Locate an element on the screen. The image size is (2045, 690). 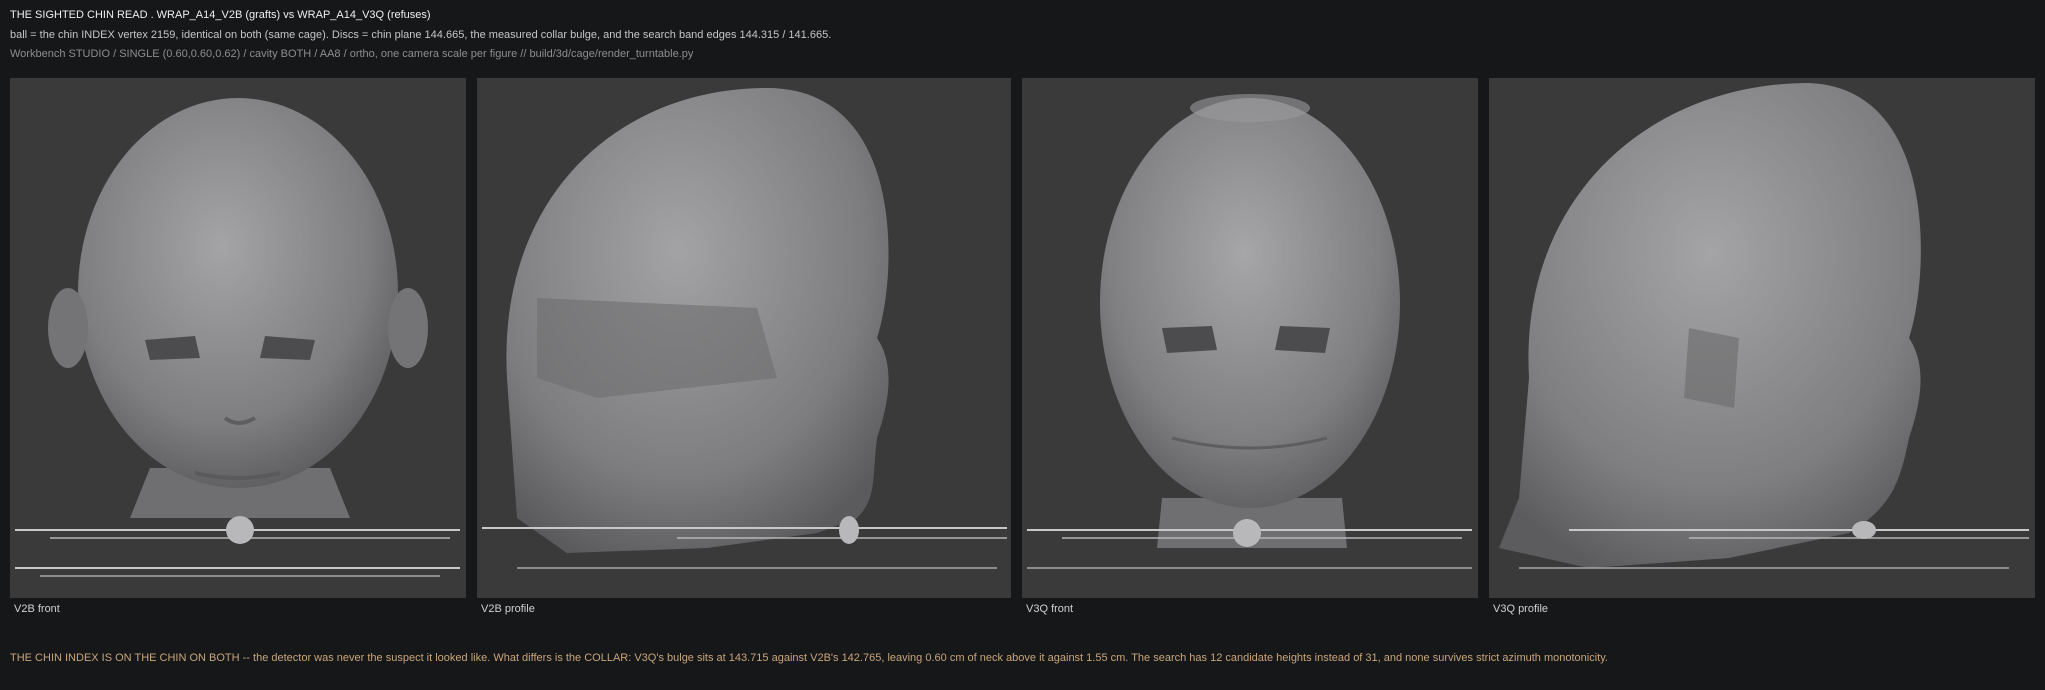
head-render-v3q-front is located at coordinates (1249, 331).